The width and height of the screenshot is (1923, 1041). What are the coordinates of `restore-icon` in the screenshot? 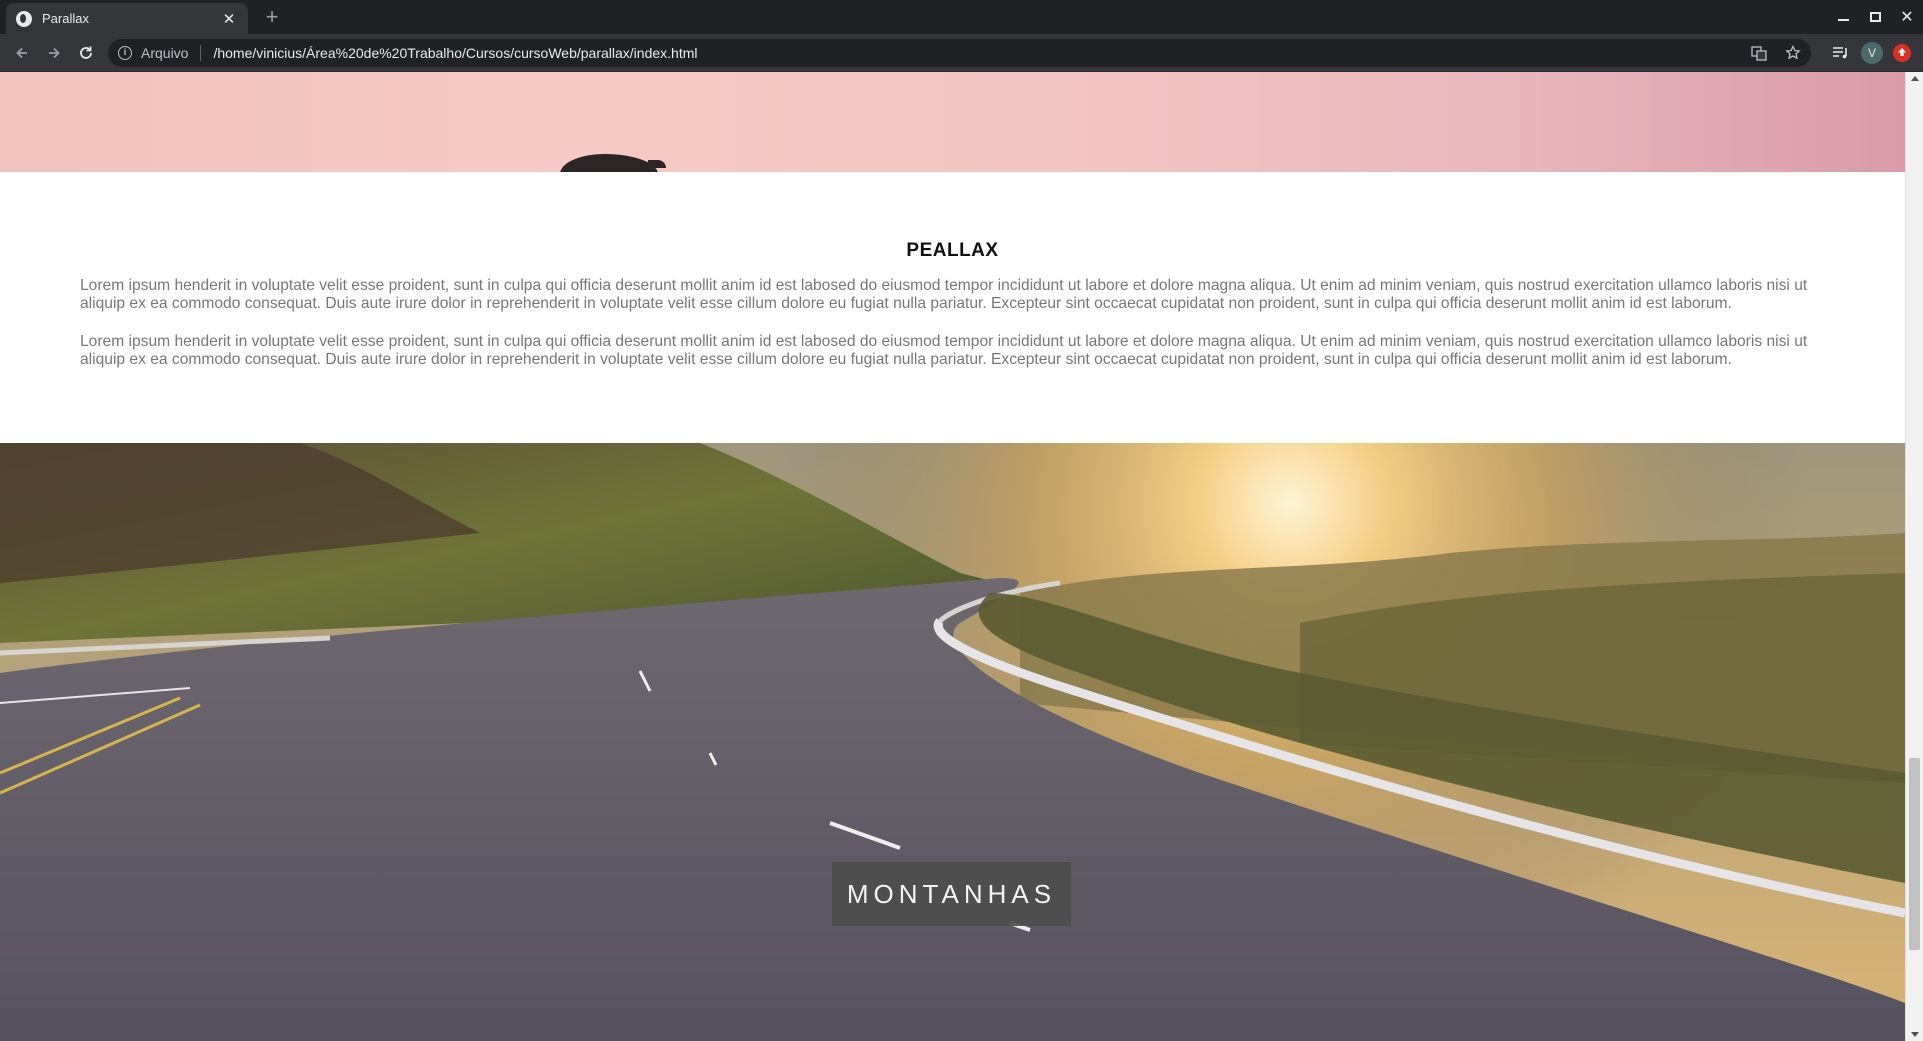 It's located at (1875, 17).